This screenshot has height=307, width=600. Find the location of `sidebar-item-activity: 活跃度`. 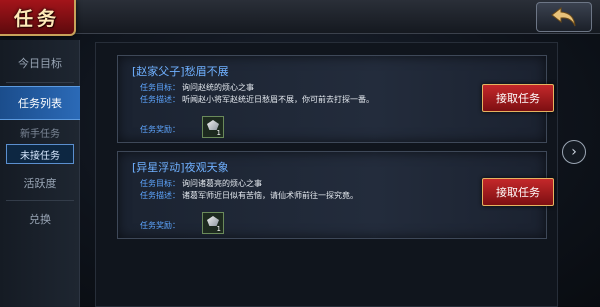

sidebar-item-activity: 活跃度 is located at coordinates (40, 183).